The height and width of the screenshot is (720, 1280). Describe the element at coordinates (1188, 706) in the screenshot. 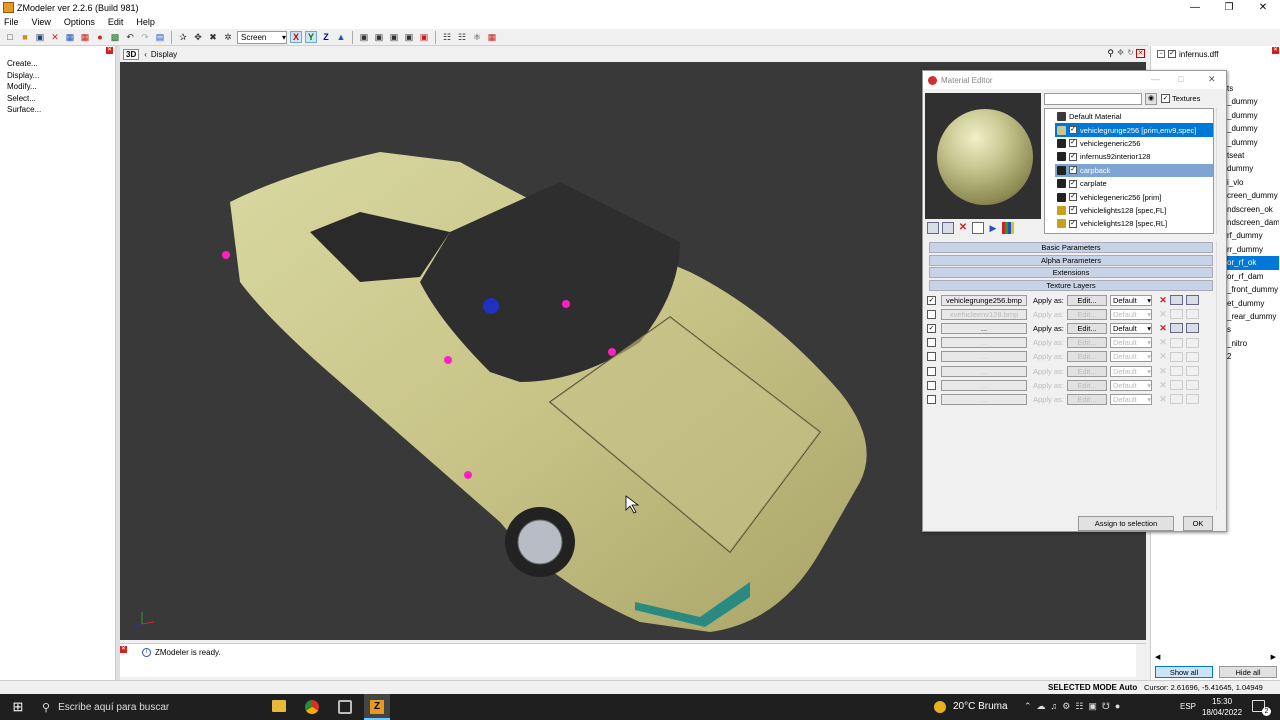

I see `language-indicator: ESP` at that location.